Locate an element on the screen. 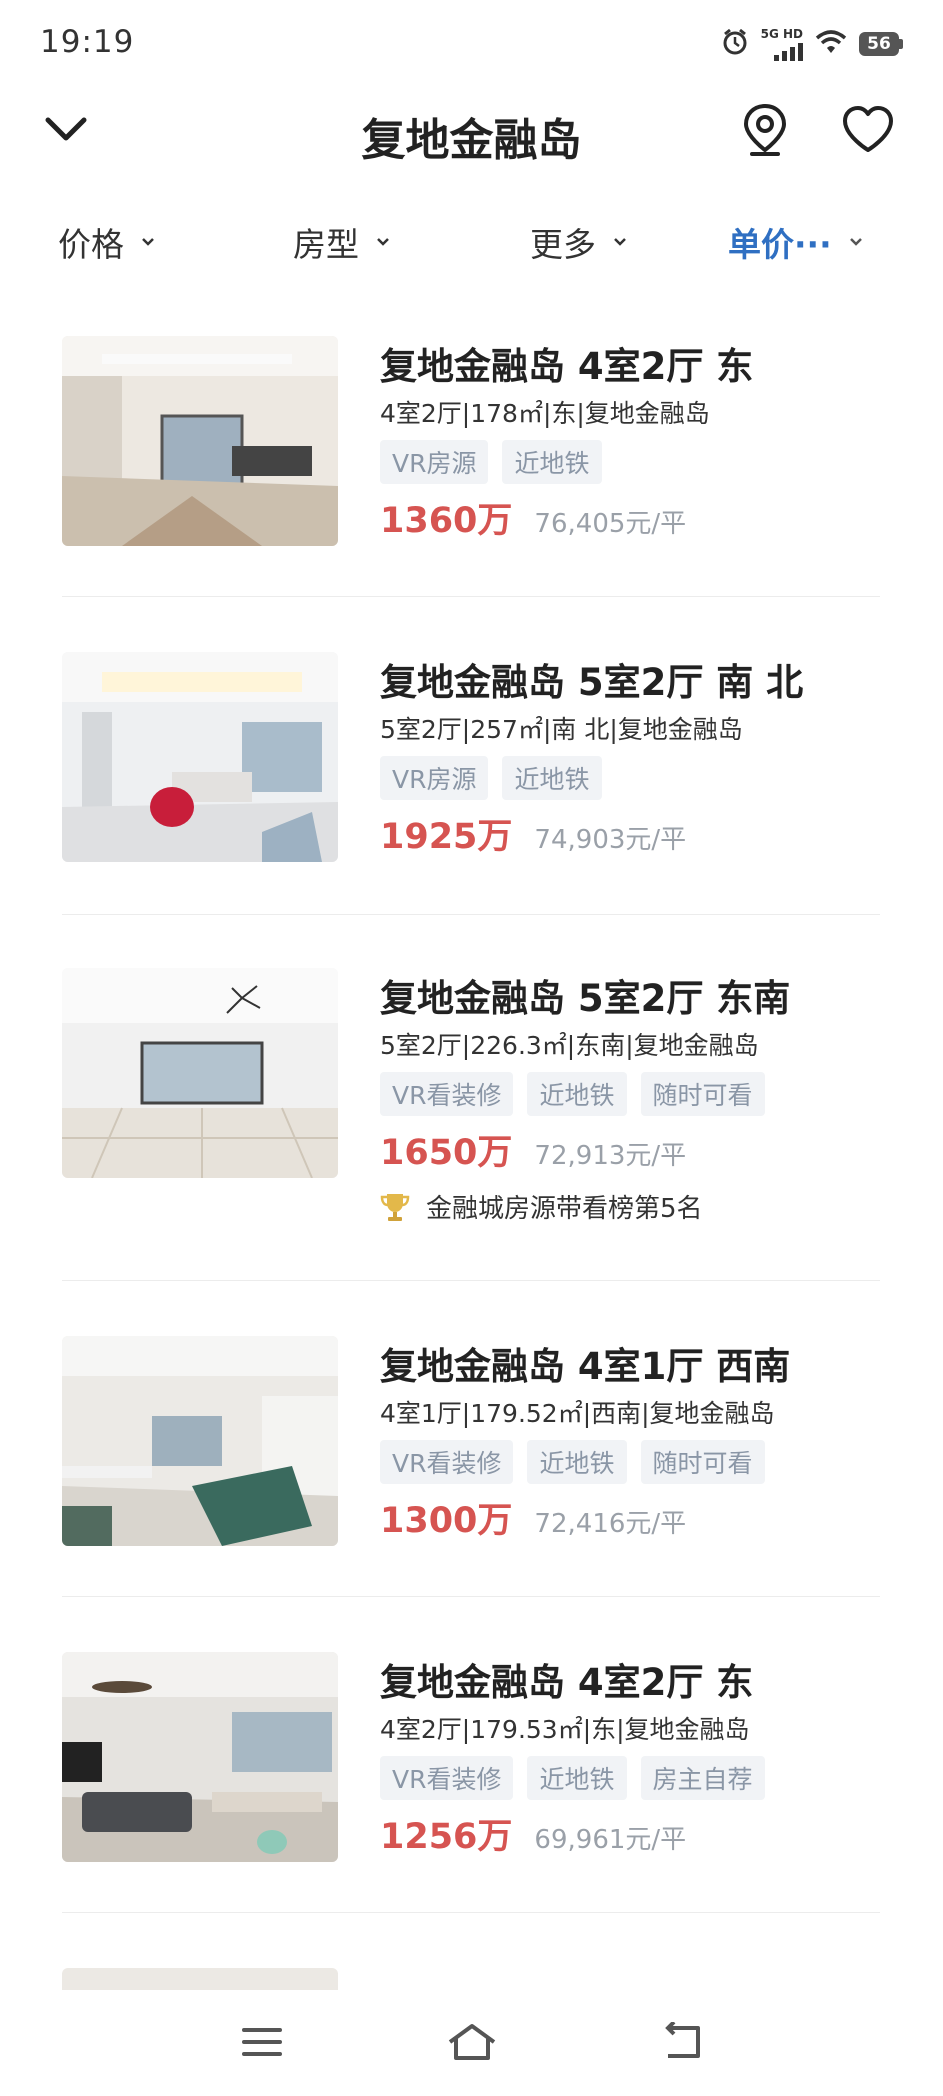  unit-price: 72,913元/平 is located at coordinates (610, 1156).